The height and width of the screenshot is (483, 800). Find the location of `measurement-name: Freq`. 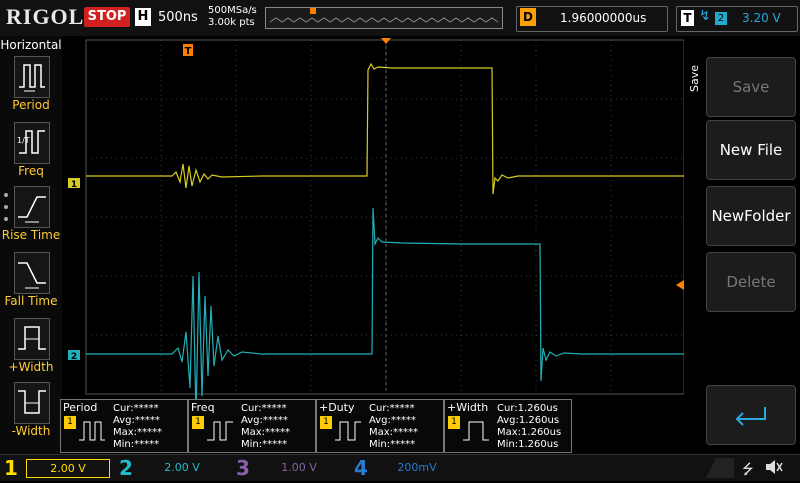

measurement-name: Freq is located at coordinates (203, 407).